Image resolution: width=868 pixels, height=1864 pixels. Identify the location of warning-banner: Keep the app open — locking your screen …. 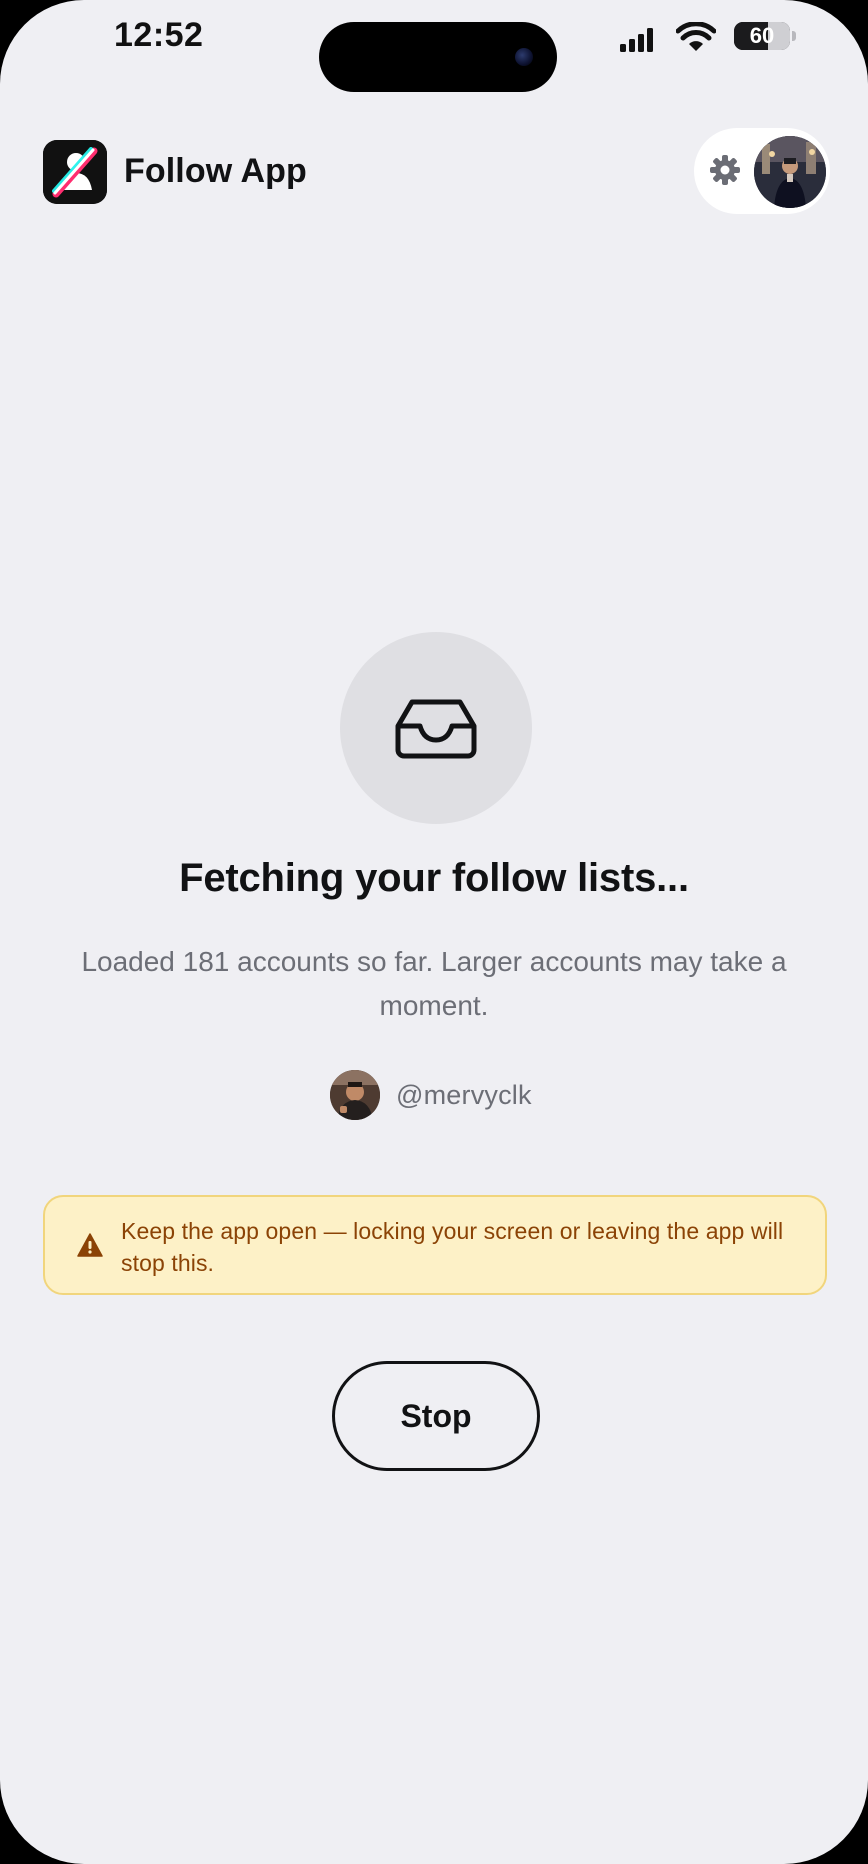
(435, 1245).